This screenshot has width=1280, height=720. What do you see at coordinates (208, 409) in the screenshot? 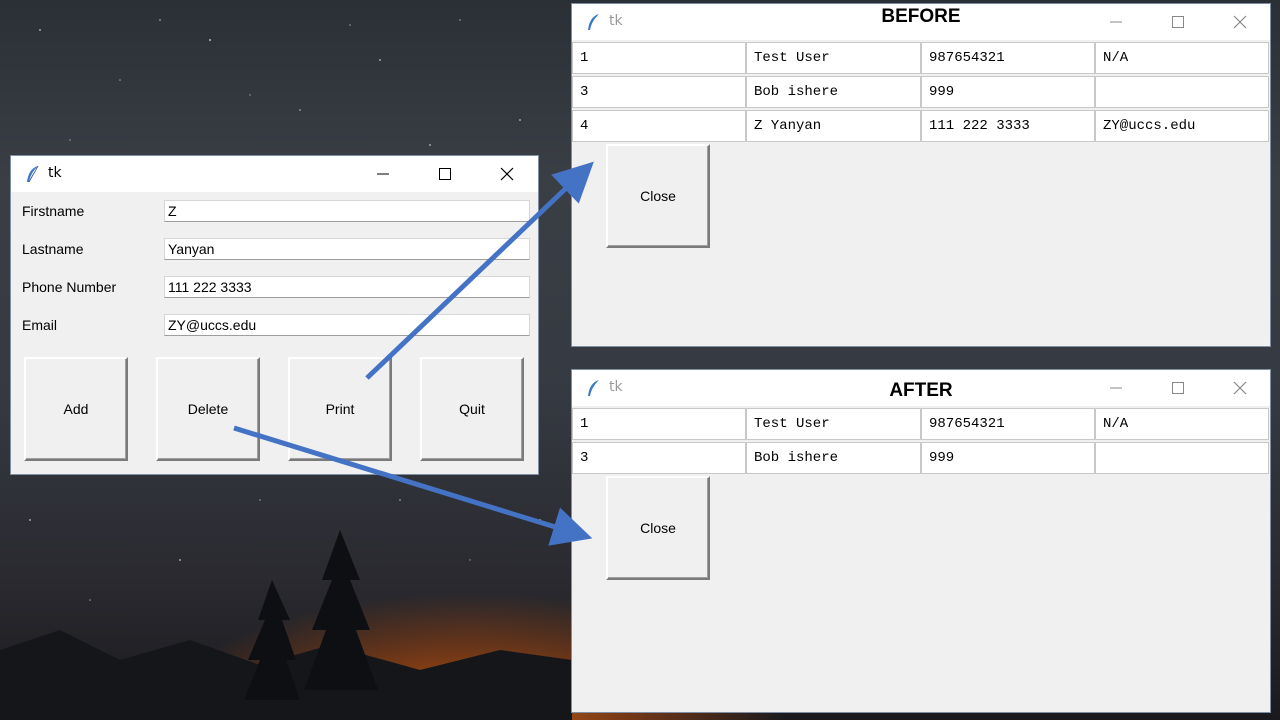
I see `delete-button: Delete` at bounding box center [208, 409].